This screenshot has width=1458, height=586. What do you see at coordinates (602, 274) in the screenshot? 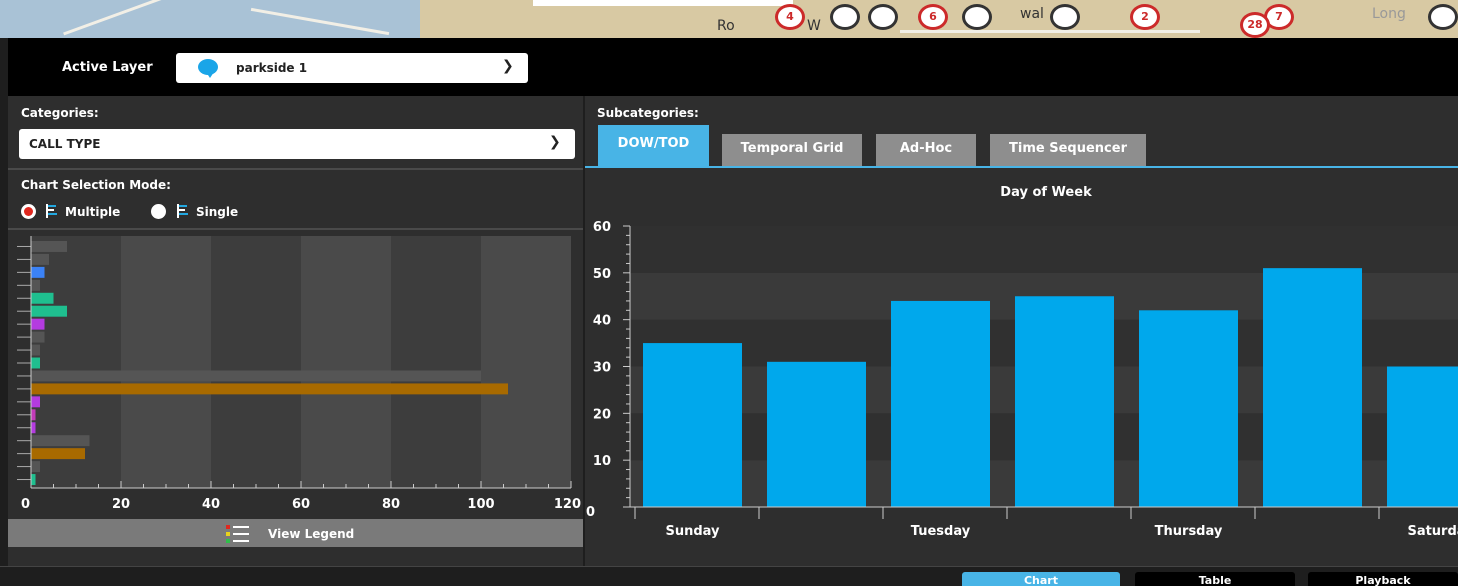
I see `y-tick-label: 50` at bounding box center [602, 274].